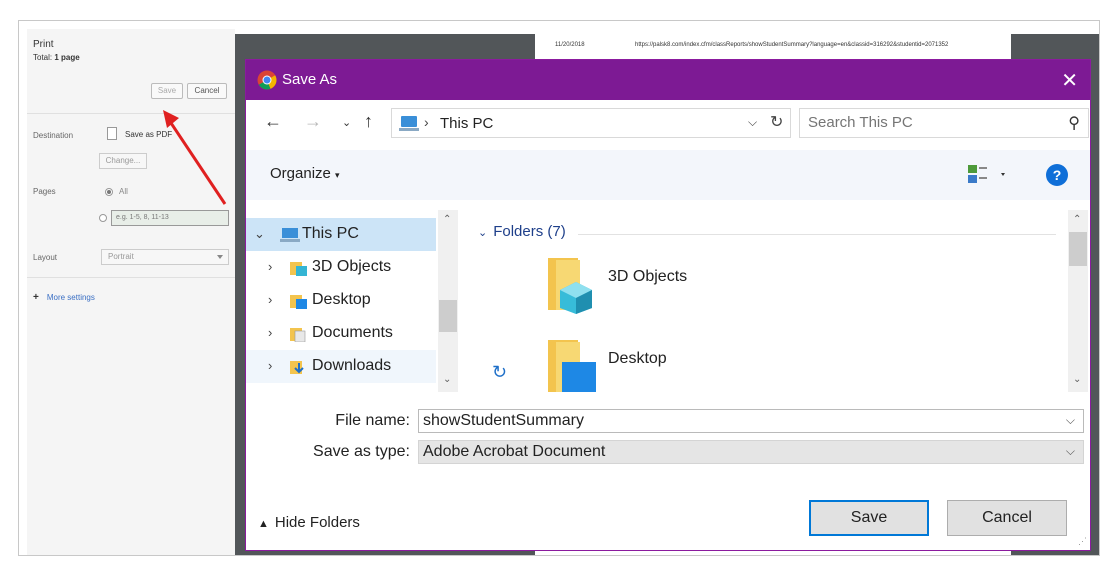  Describe the element at coordinates (928, 122) in the screenshot. I see `search-input` at that location.